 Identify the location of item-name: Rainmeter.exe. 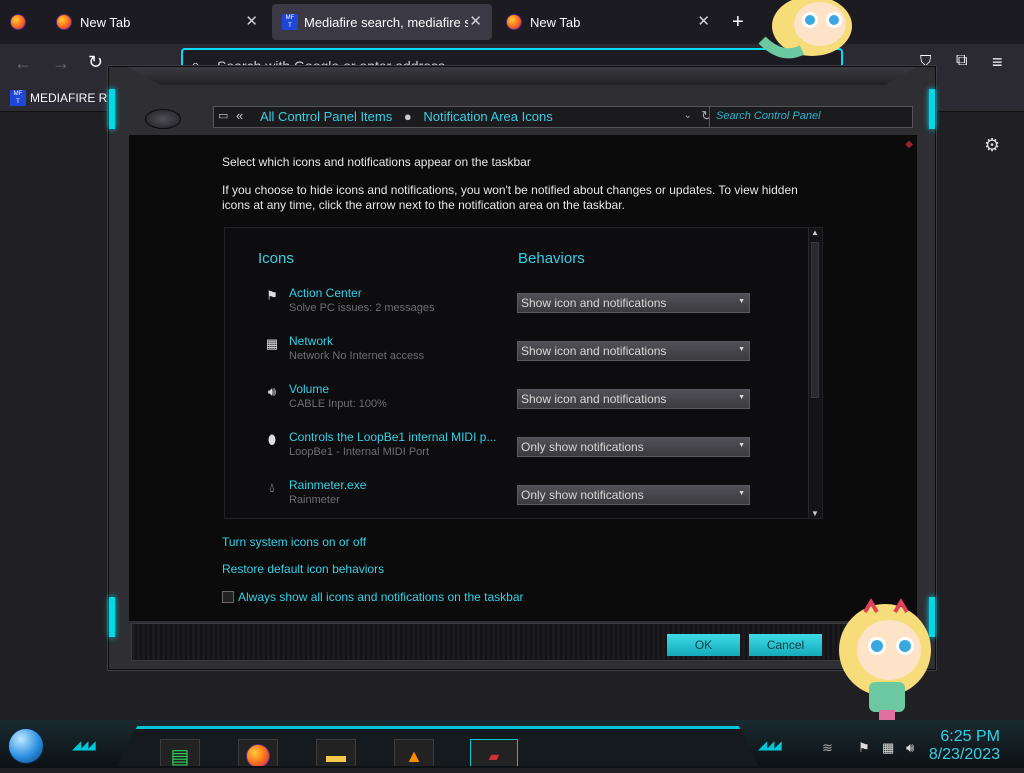
(328, 485).